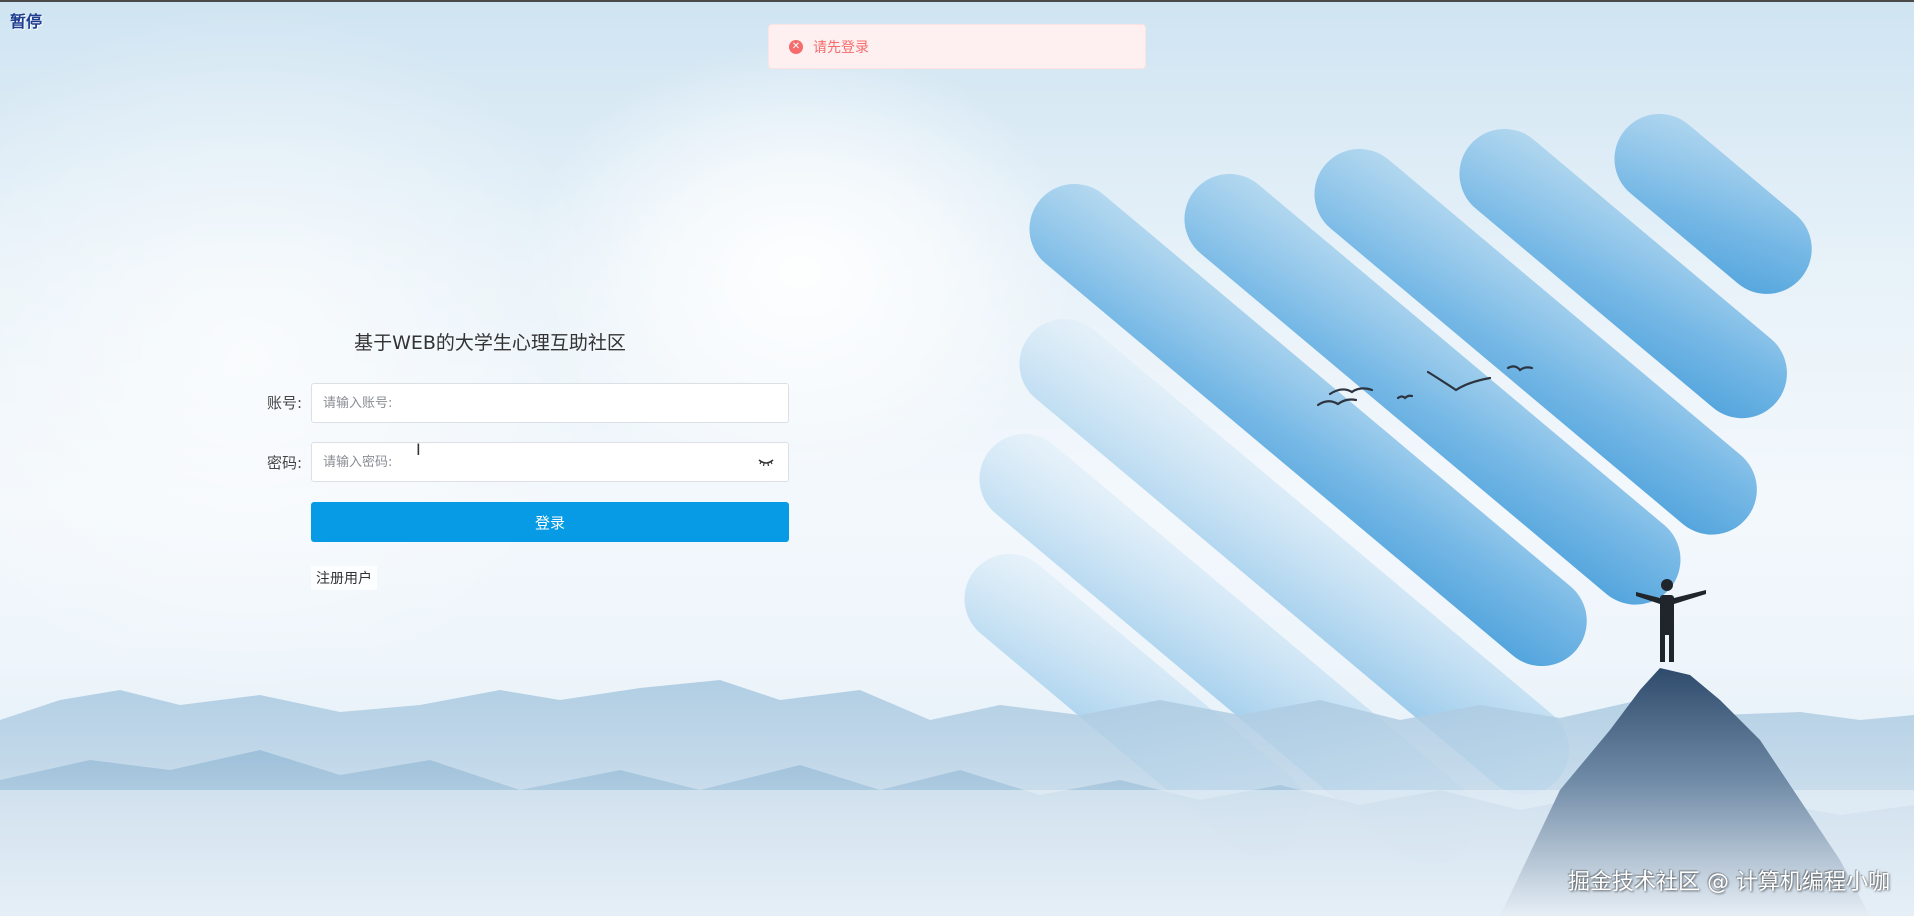 The height and width of the screenshot is (916, 1914). What do you see at coordinates (527, 403) in the screenshot?
I see `account-input` at bounding box center [527, 403].